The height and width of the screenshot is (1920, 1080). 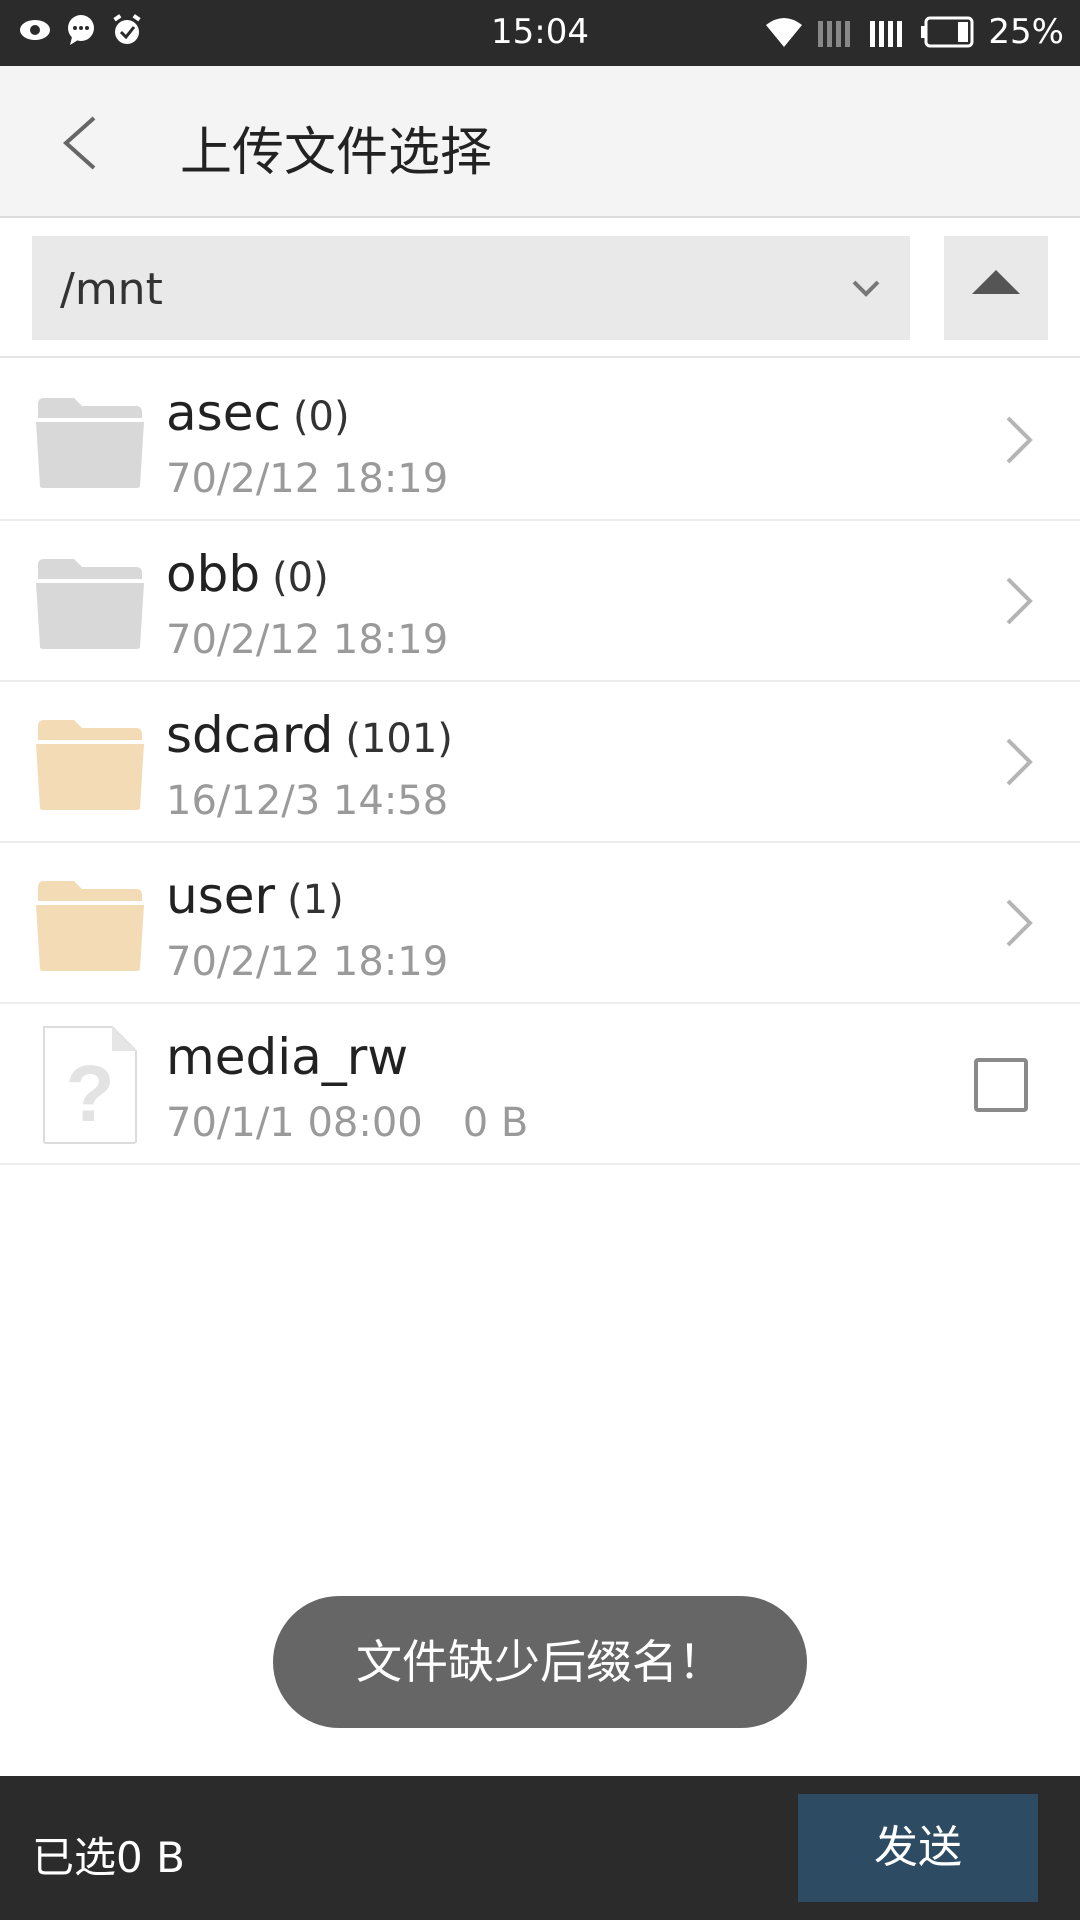 What do you see at coordinates (309, 735) in the screenshot?
I see `file-name: sdcard (101)` at bounding box center [309, 735].